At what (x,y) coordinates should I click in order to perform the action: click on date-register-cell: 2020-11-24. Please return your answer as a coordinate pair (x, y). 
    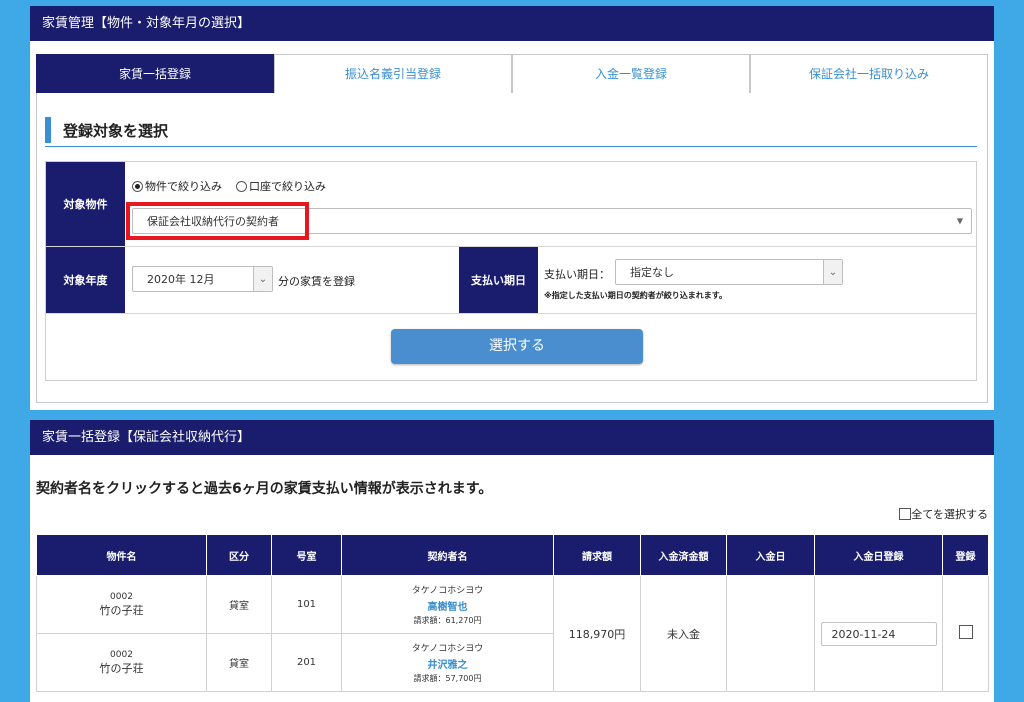
    Looking at the image, I should click on (878, 633).